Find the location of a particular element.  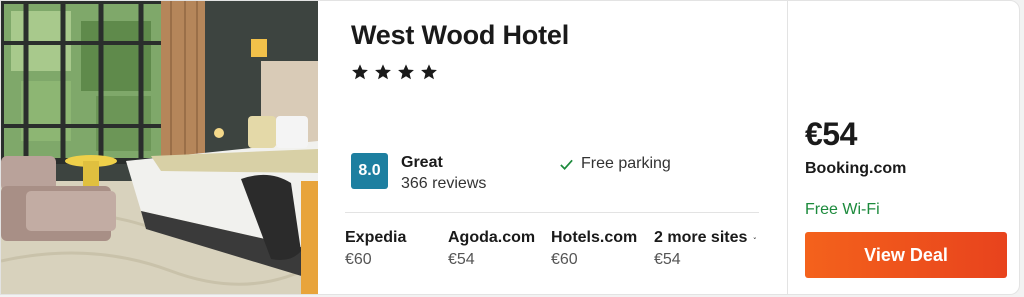

site-offer-expedia: Expedia €60 is located at coordinates (396, 250).